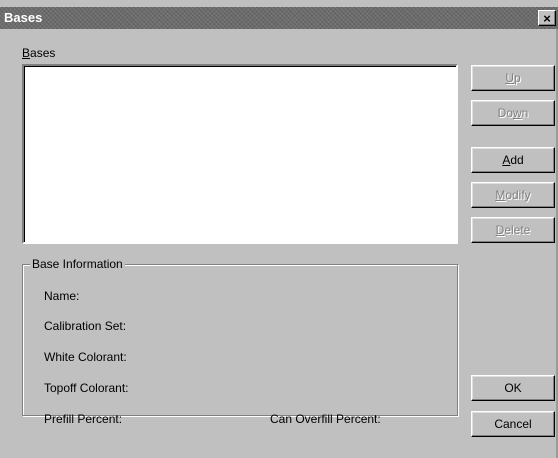 The height and width of the screenshot is (458, 558). I want to click on delete-label-post: elete, so click(517, 230).